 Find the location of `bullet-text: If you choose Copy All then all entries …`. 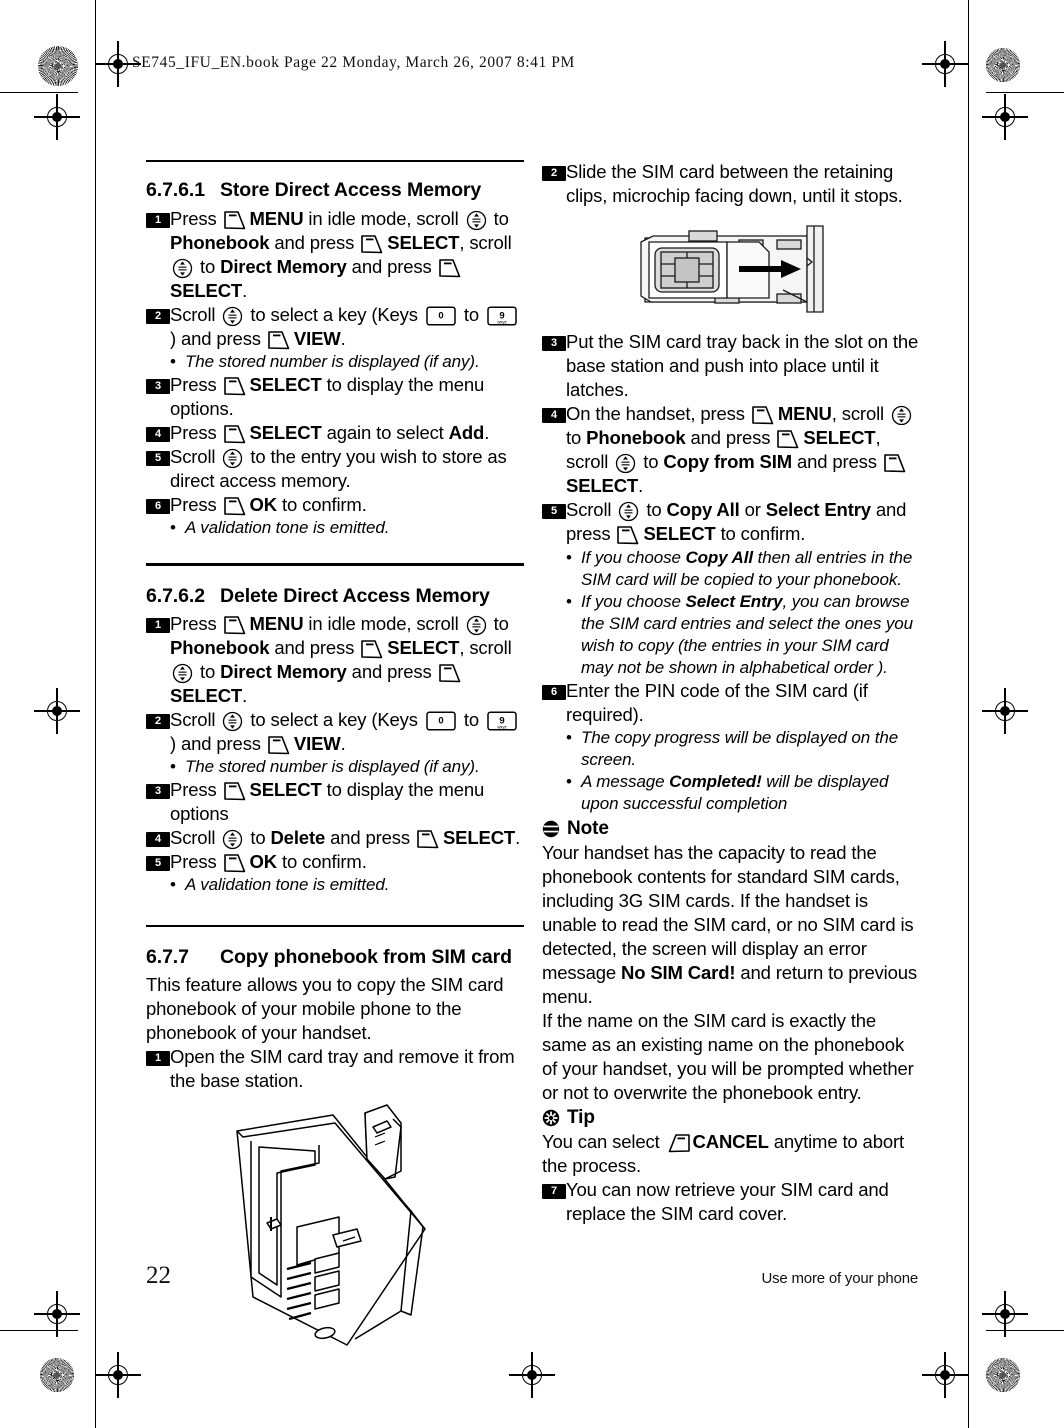

bullet-text: If you choose Copy All then all entries … is located at coordinates (747, 568).